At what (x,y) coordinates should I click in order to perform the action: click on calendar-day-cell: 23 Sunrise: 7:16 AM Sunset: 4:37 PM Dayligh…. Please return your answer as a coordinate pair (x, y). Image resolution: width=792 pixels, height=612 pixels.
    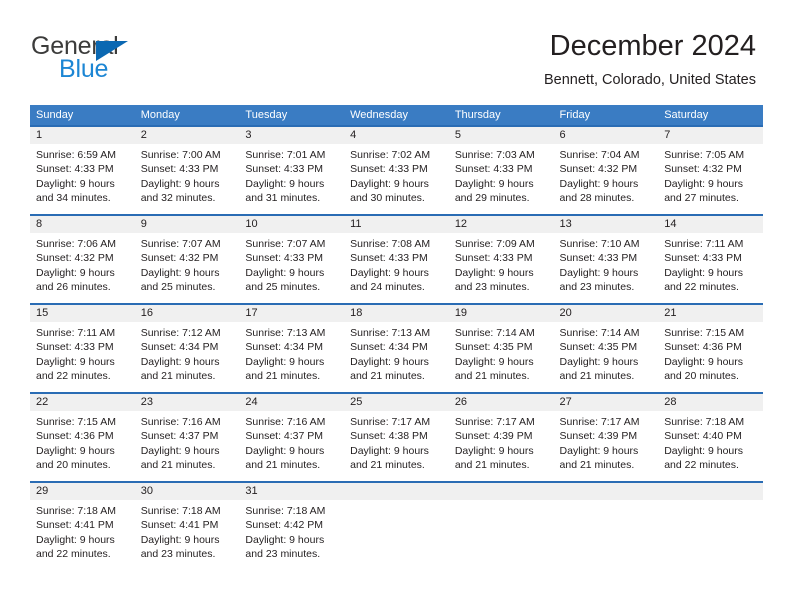
    Looking at the image, I should click on (187, 437).